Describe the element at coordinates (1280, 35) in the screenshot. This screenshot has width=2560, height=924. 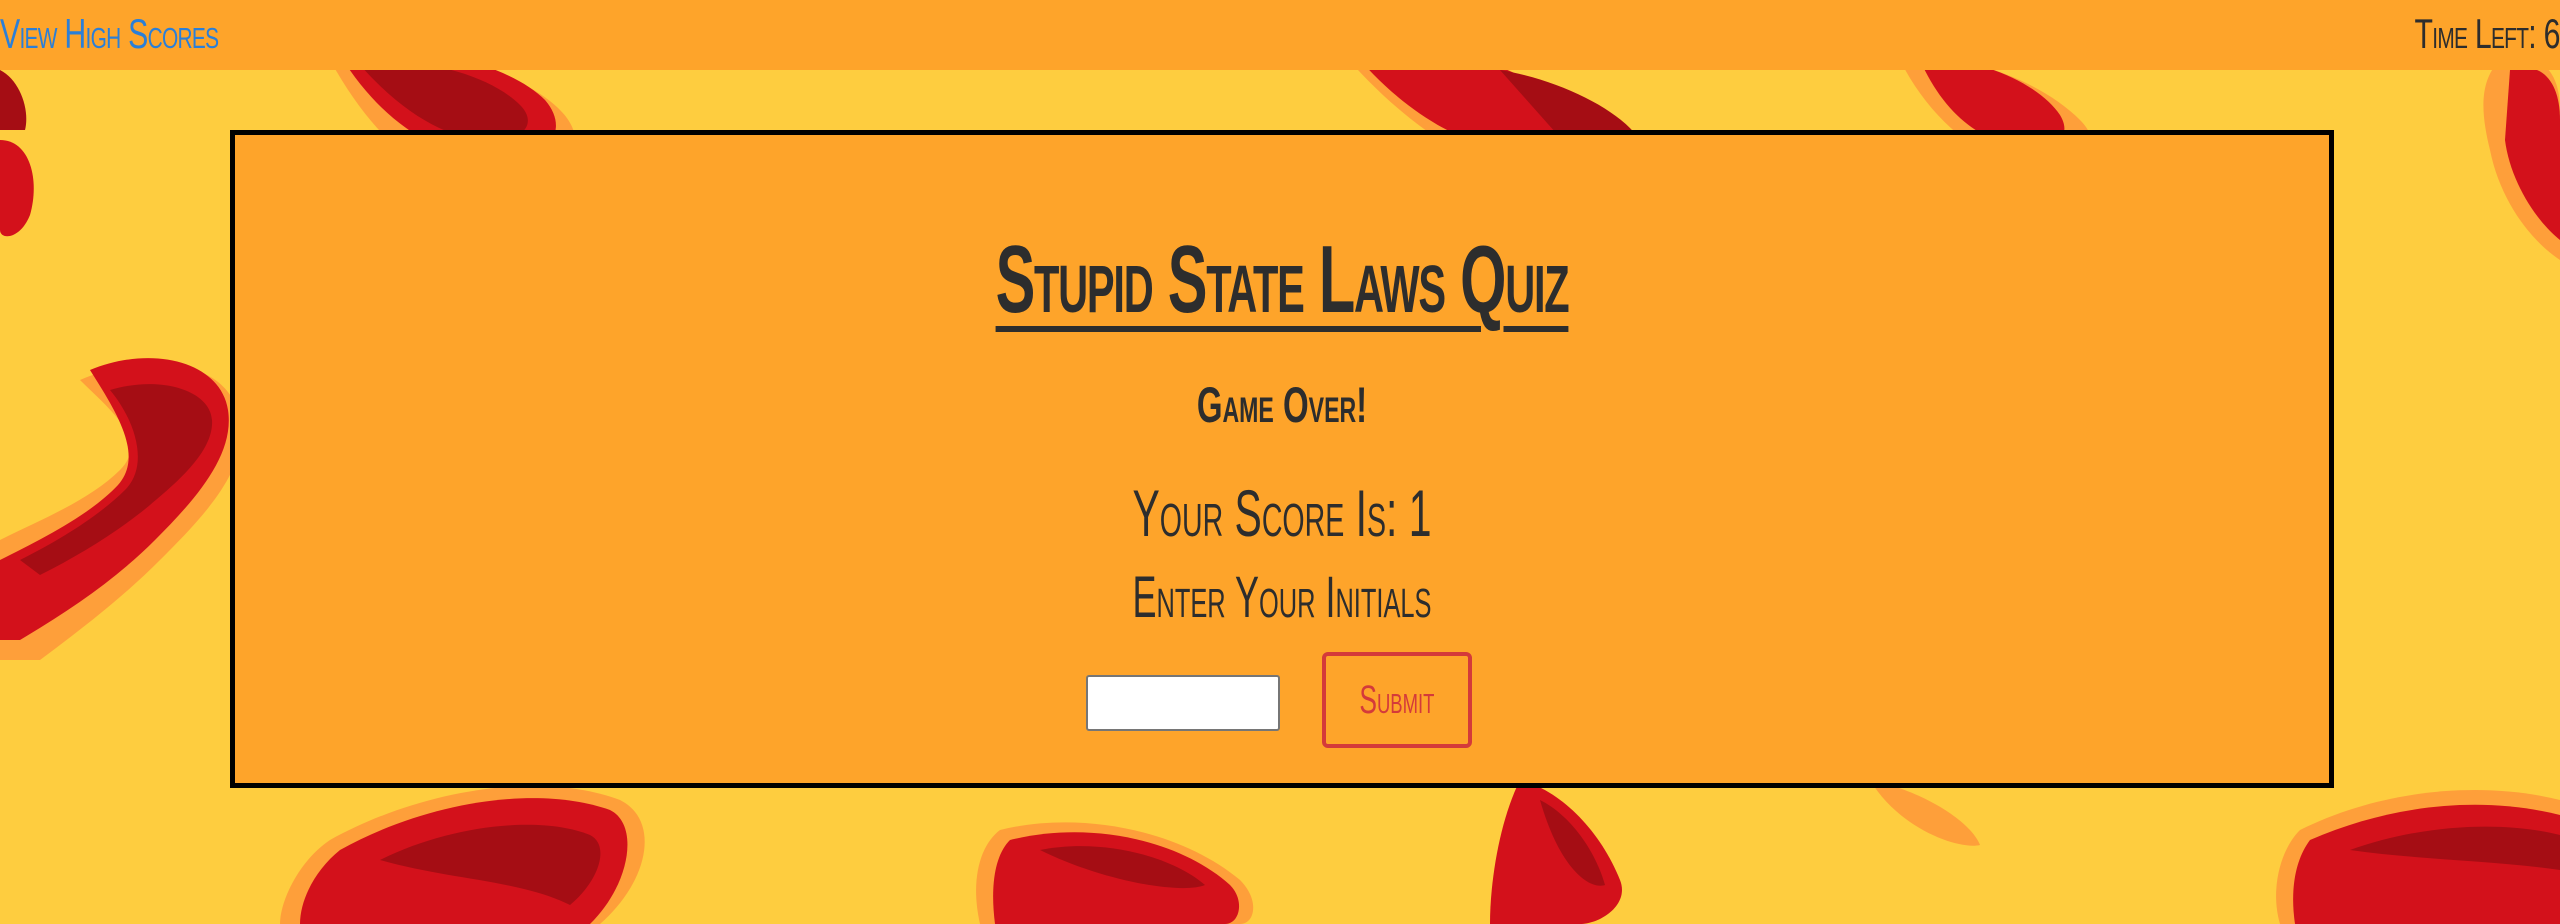
I see `top-bar: View High Scores Time Left: 6` at that location.